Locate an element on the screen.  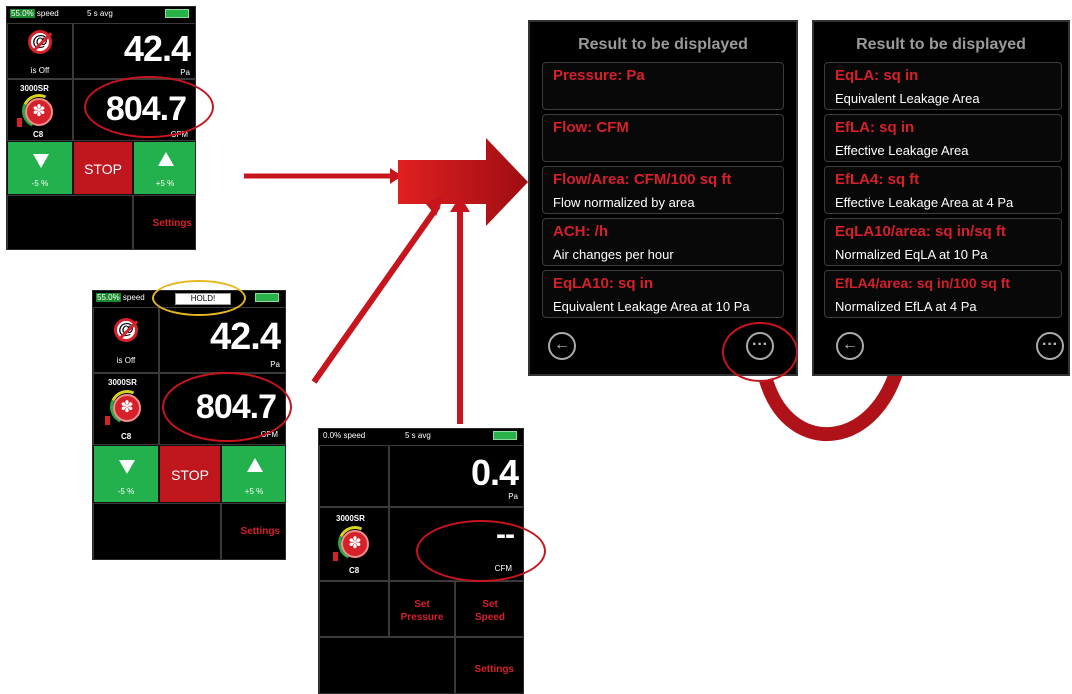
set-pressure-cell: Set Pressure is located at coordinates (422, 609).